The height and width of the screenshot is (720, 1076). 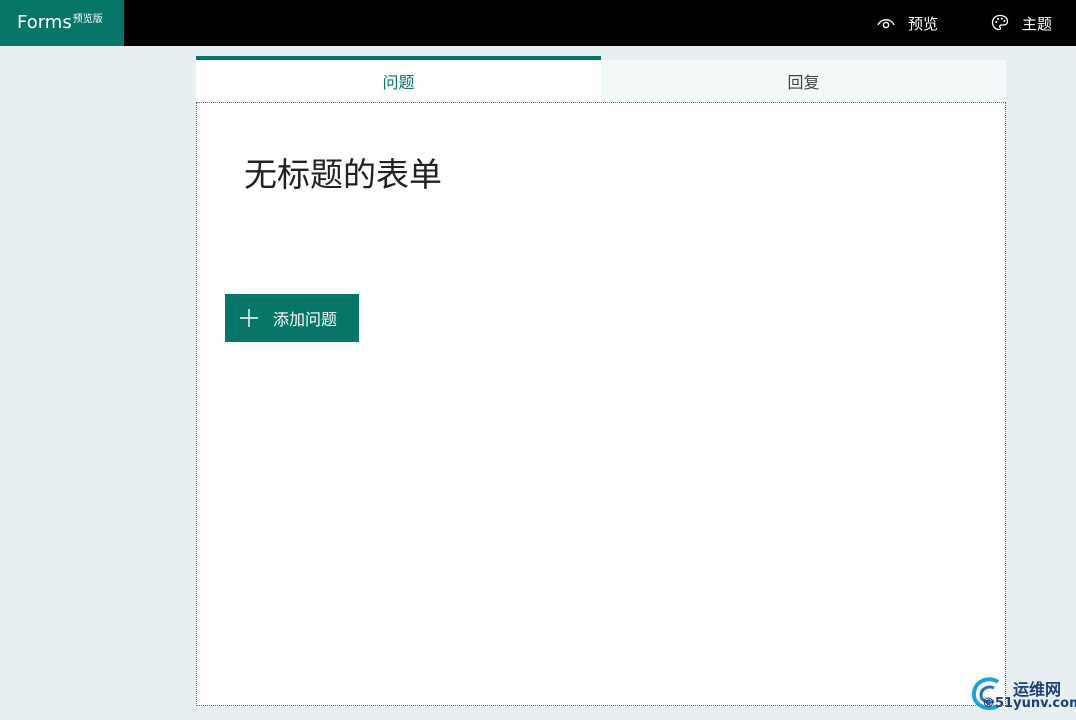 I want to click on app-preview-tag: 预览版, so click(x=87, y=19).